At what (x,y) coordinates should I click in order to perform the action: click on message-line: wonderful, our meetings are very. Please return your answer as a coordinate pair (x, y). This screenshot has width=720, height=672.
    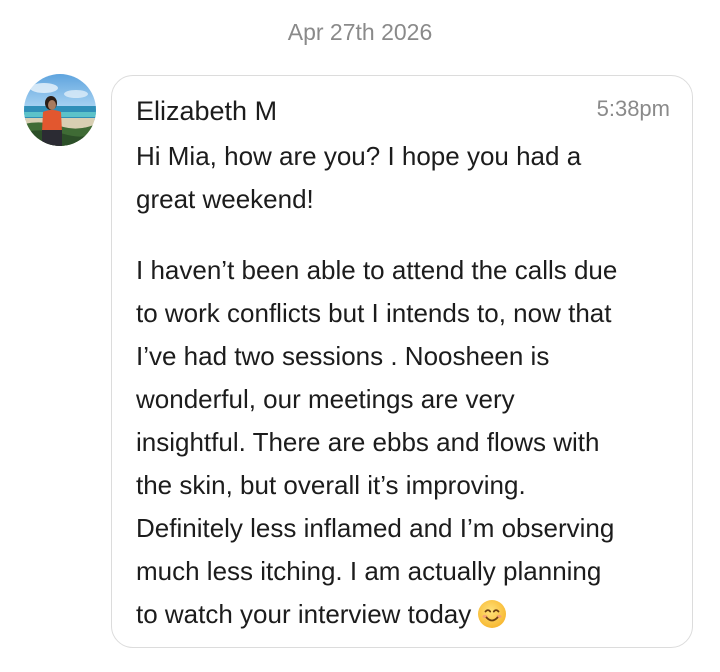
    Looking at the image, I should click on (325, 399).